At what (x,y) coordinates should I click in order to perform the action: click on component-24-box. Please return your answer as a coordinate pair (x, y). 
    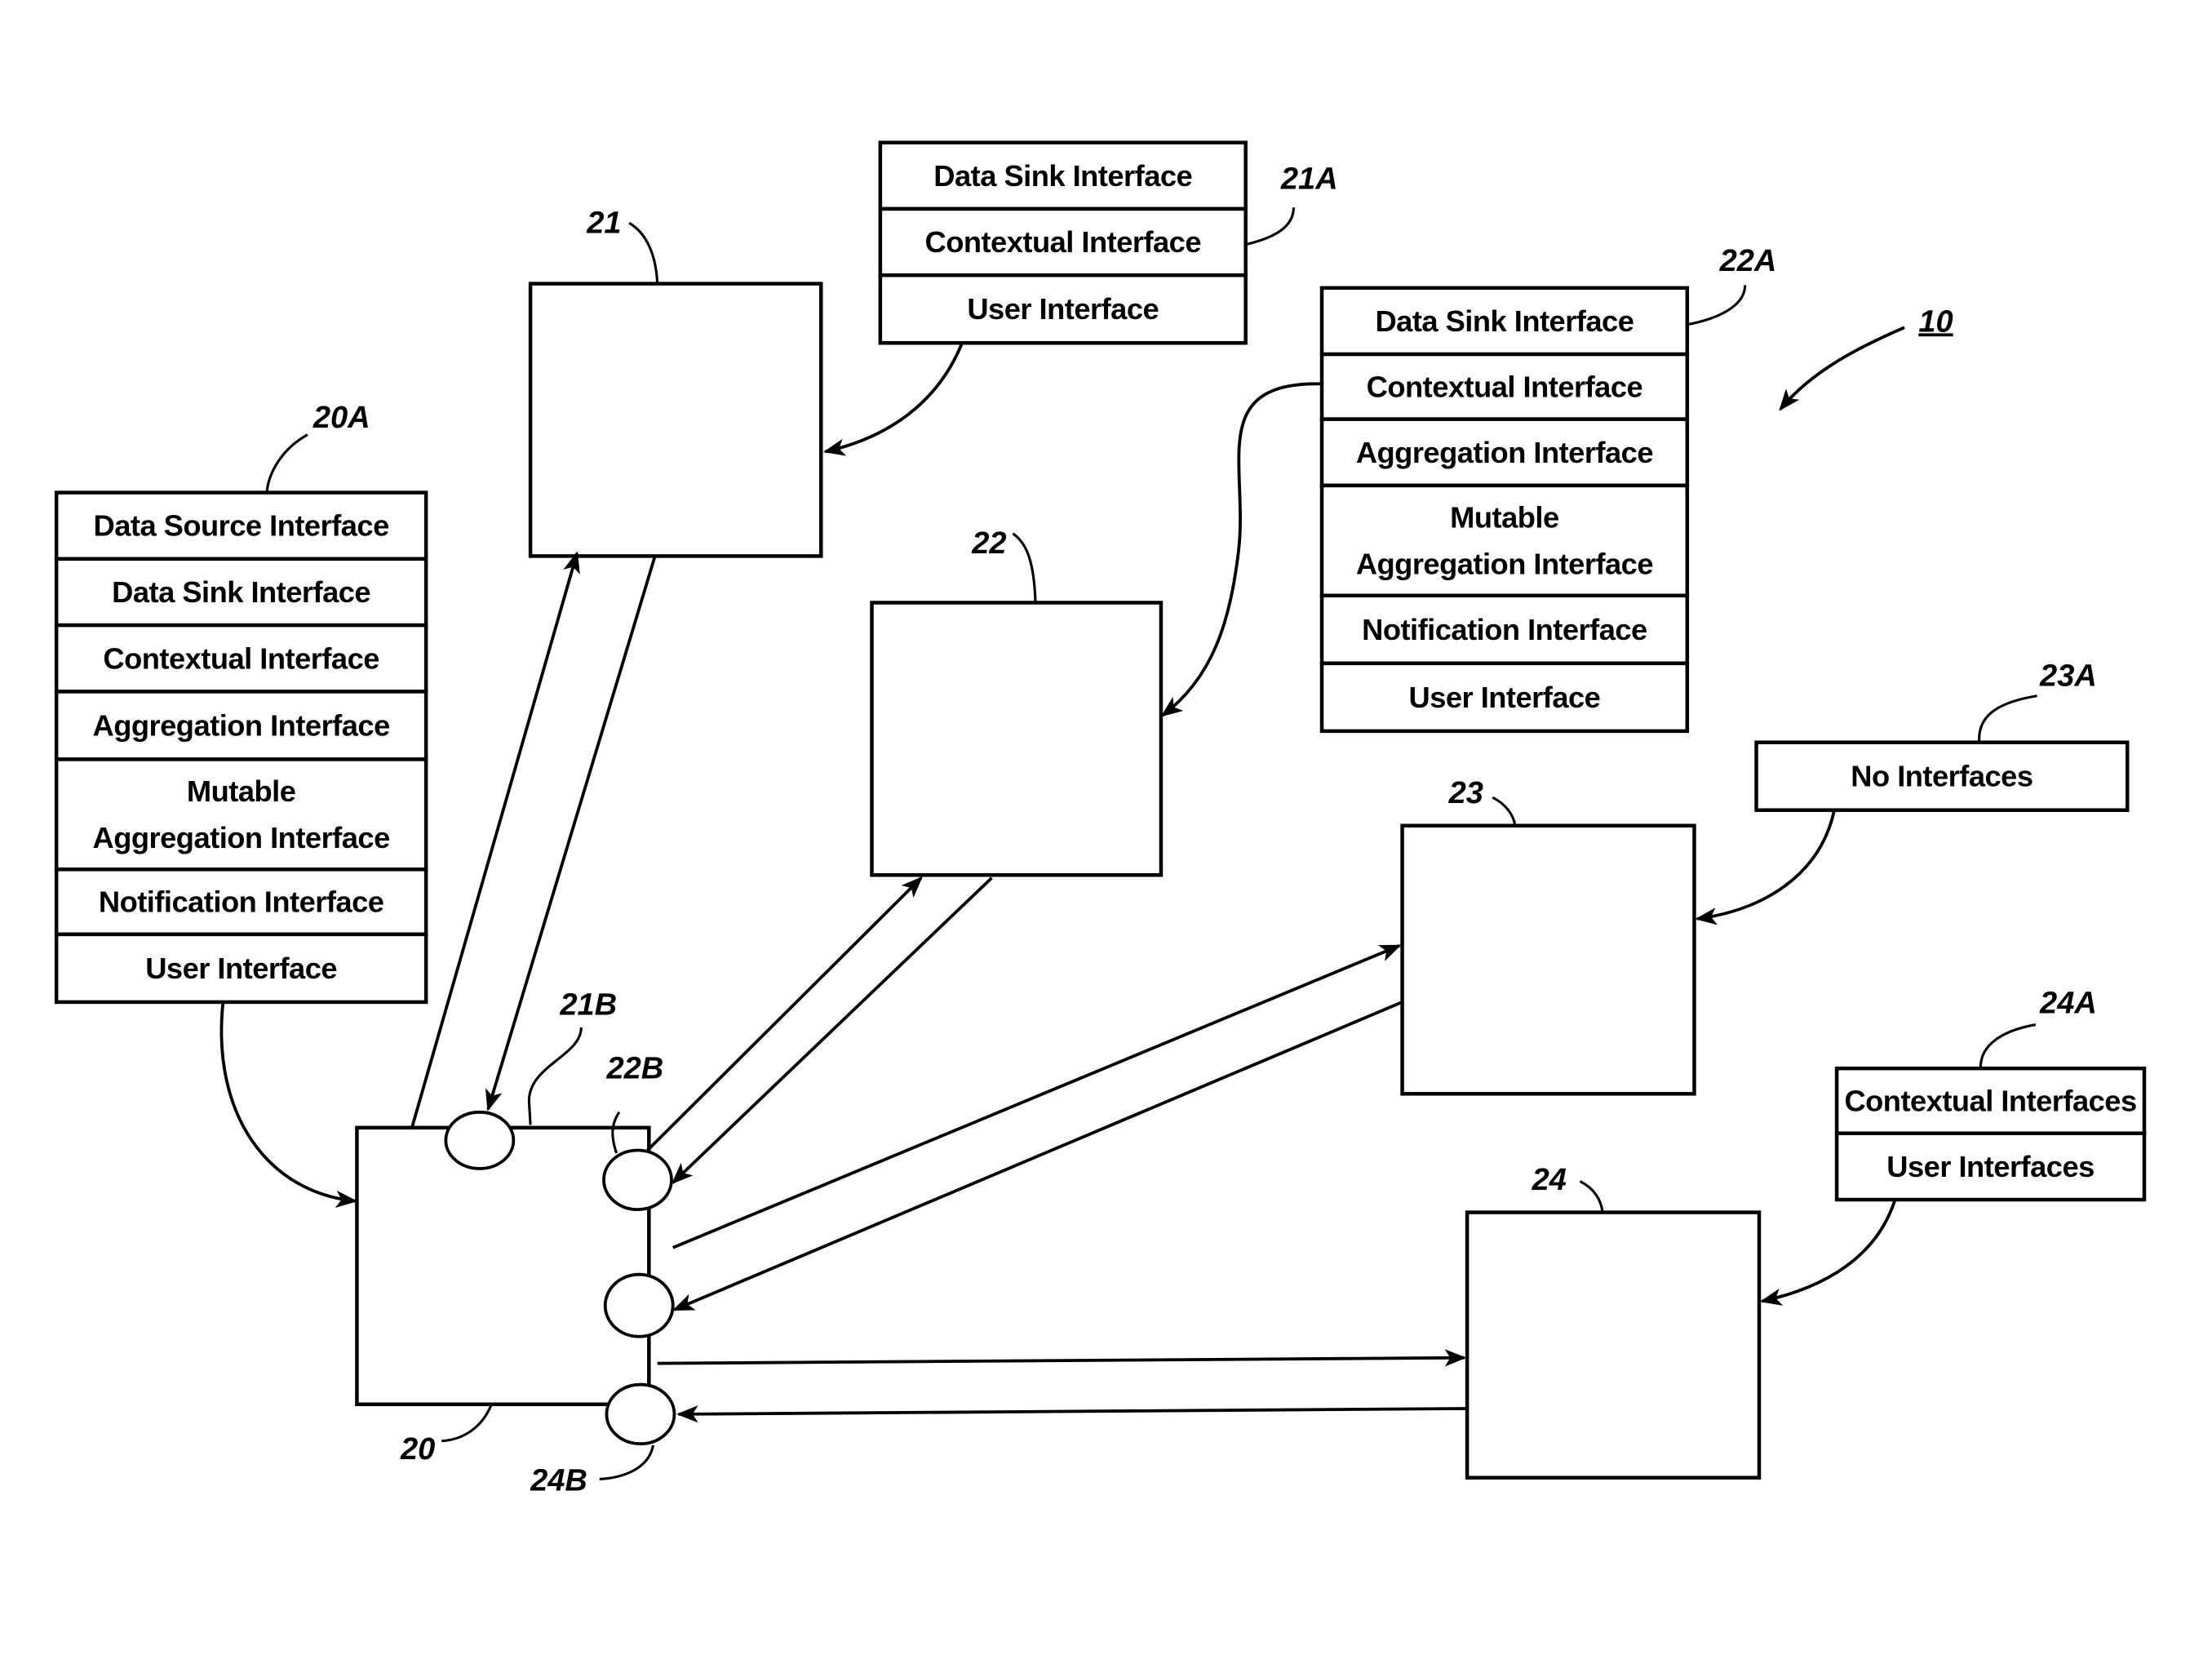
    Looking at the image, I should click on (1613, 1345).